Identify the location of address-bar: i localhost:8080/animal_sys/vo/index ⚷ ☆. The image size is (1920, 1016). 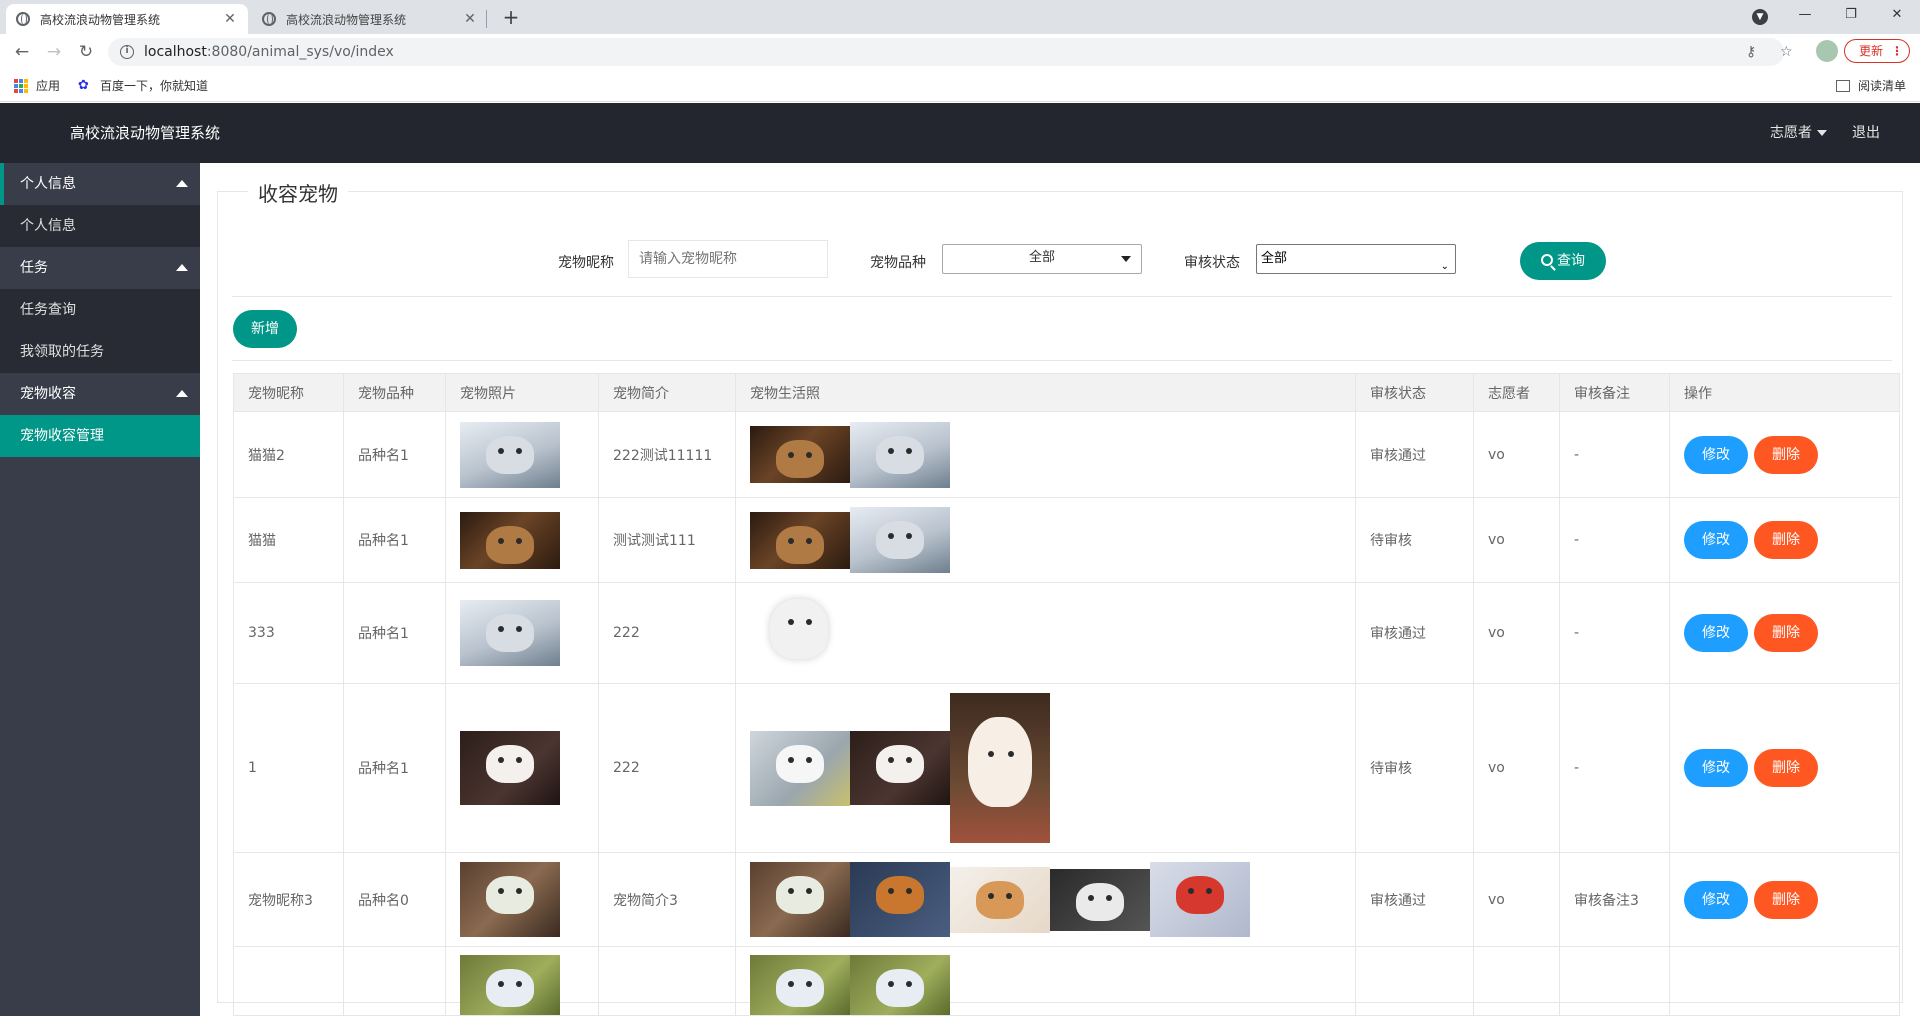
(950, 52).